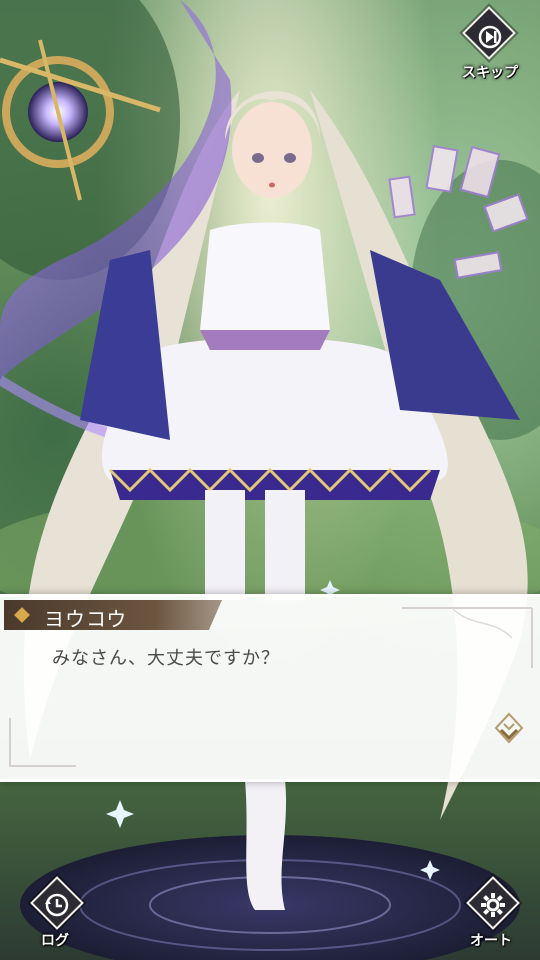  I want to click on log-label: ログ, so click(55, 941).